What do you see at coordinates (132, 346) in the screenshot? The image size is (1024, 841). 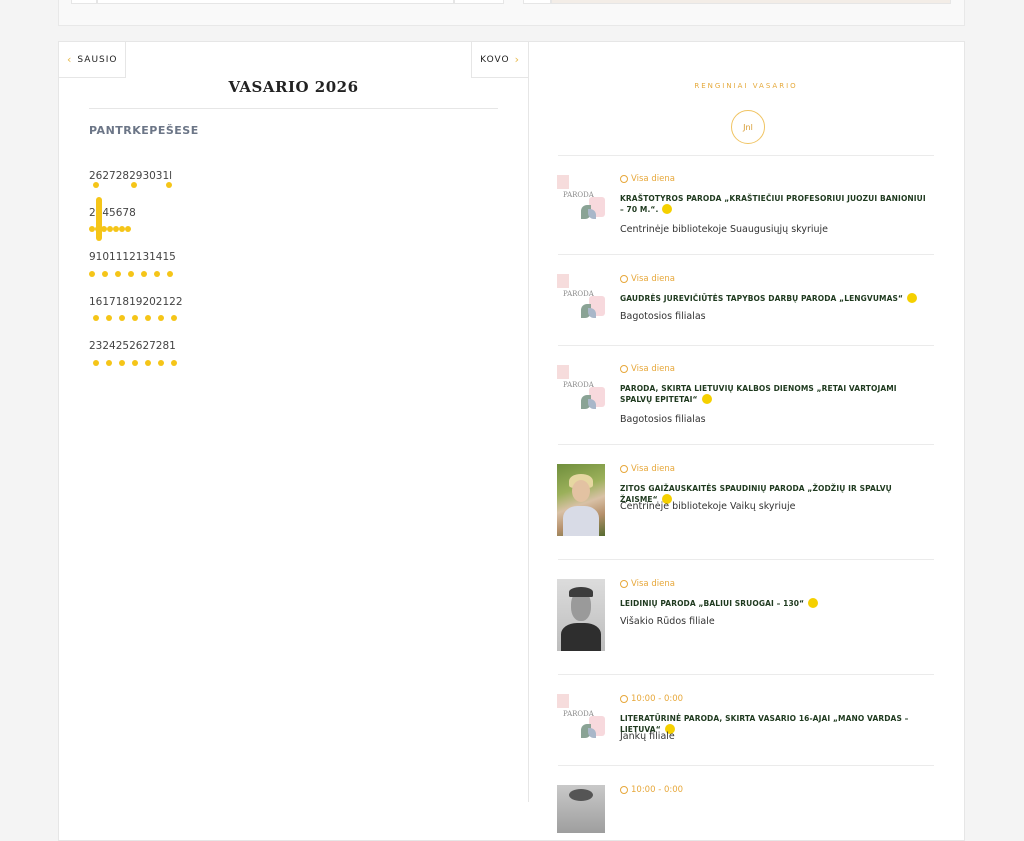 I see `calendar-week: 2324252627281` at bounding box center [132, 346].